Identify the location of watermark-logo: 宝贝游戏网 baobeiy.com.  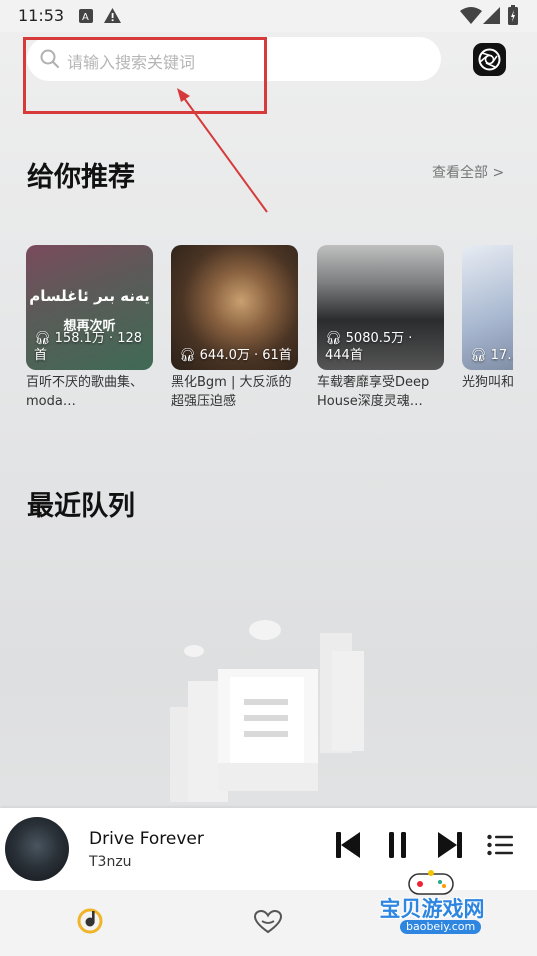
(432, 908).